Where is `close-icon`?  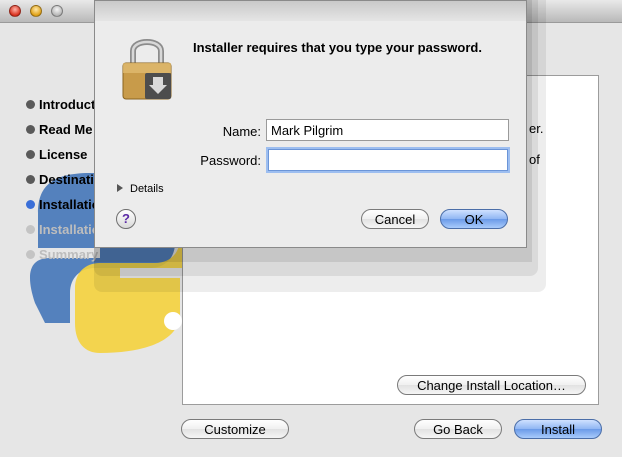 close-icon is located at coordinates (15, 11).